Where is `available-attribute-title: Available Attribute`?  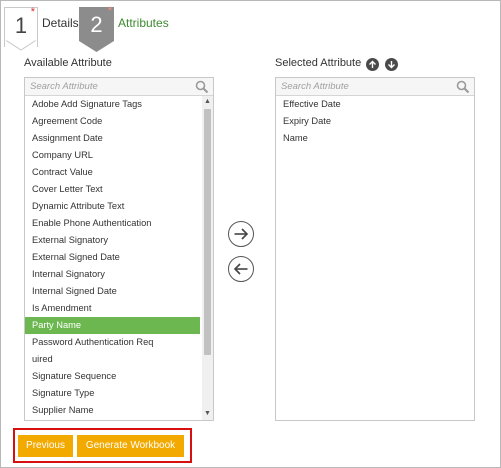
available-attribute-title: Available Attribute is located at coordinates (68, 63).